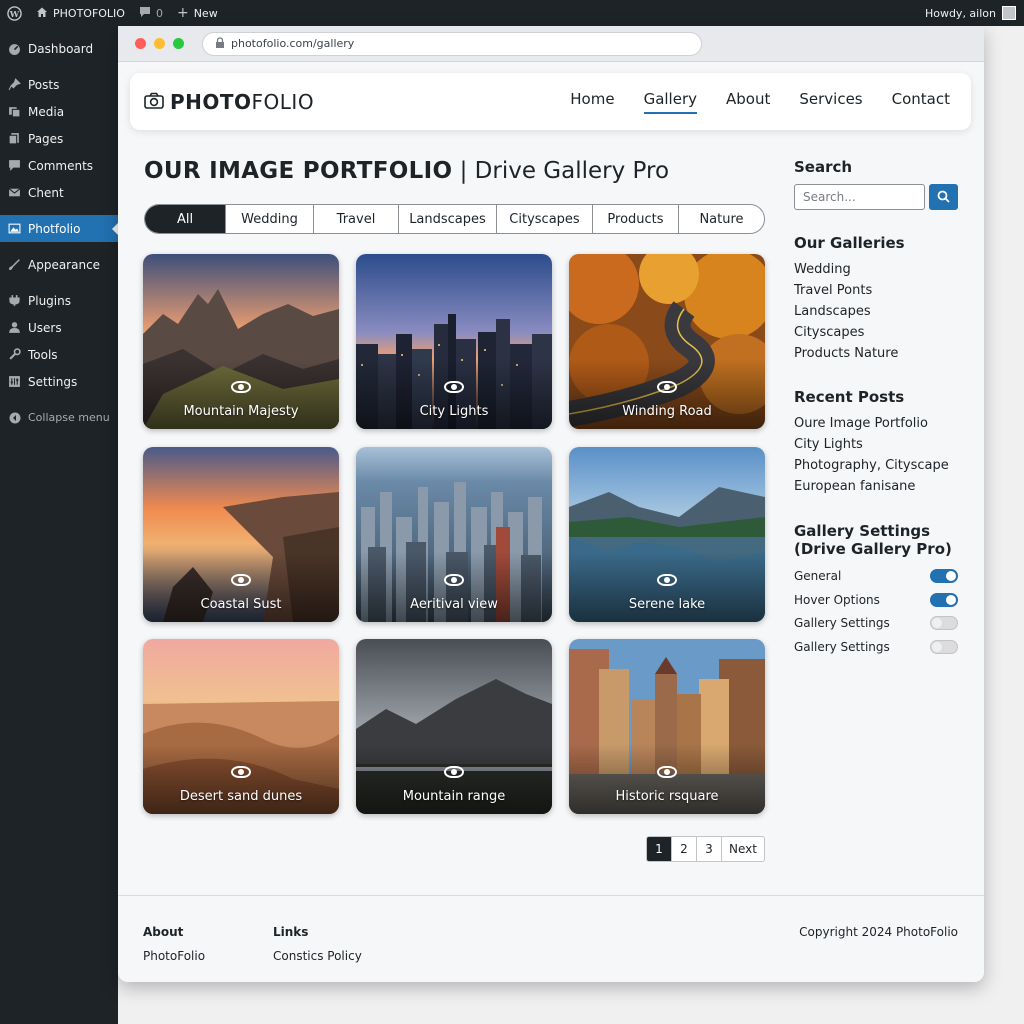  I want to click on camera-icon, so click(154, 102).